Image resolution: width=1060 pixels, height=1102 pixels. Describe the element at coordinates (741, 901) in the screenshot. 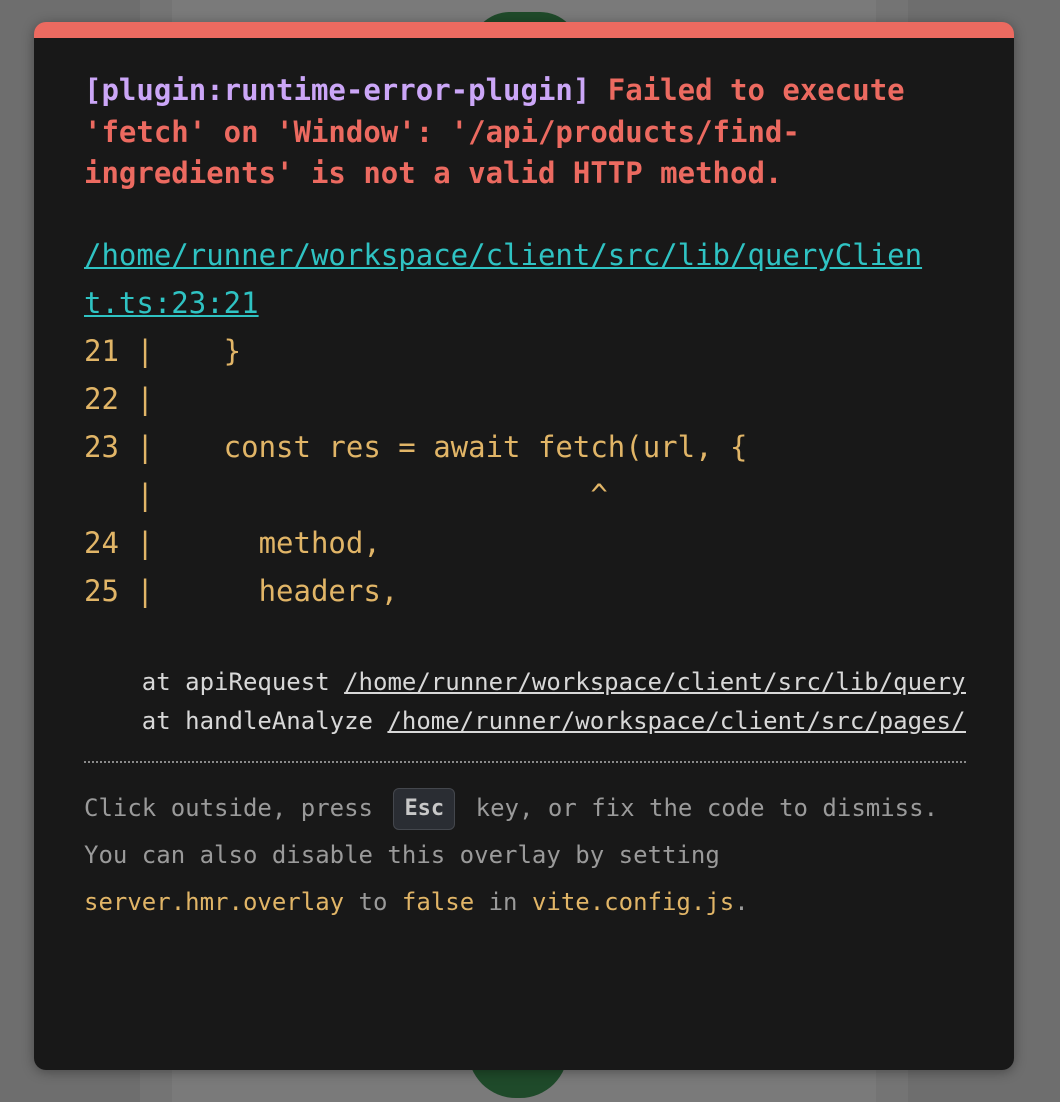

I see `tip-text: .` at that location.